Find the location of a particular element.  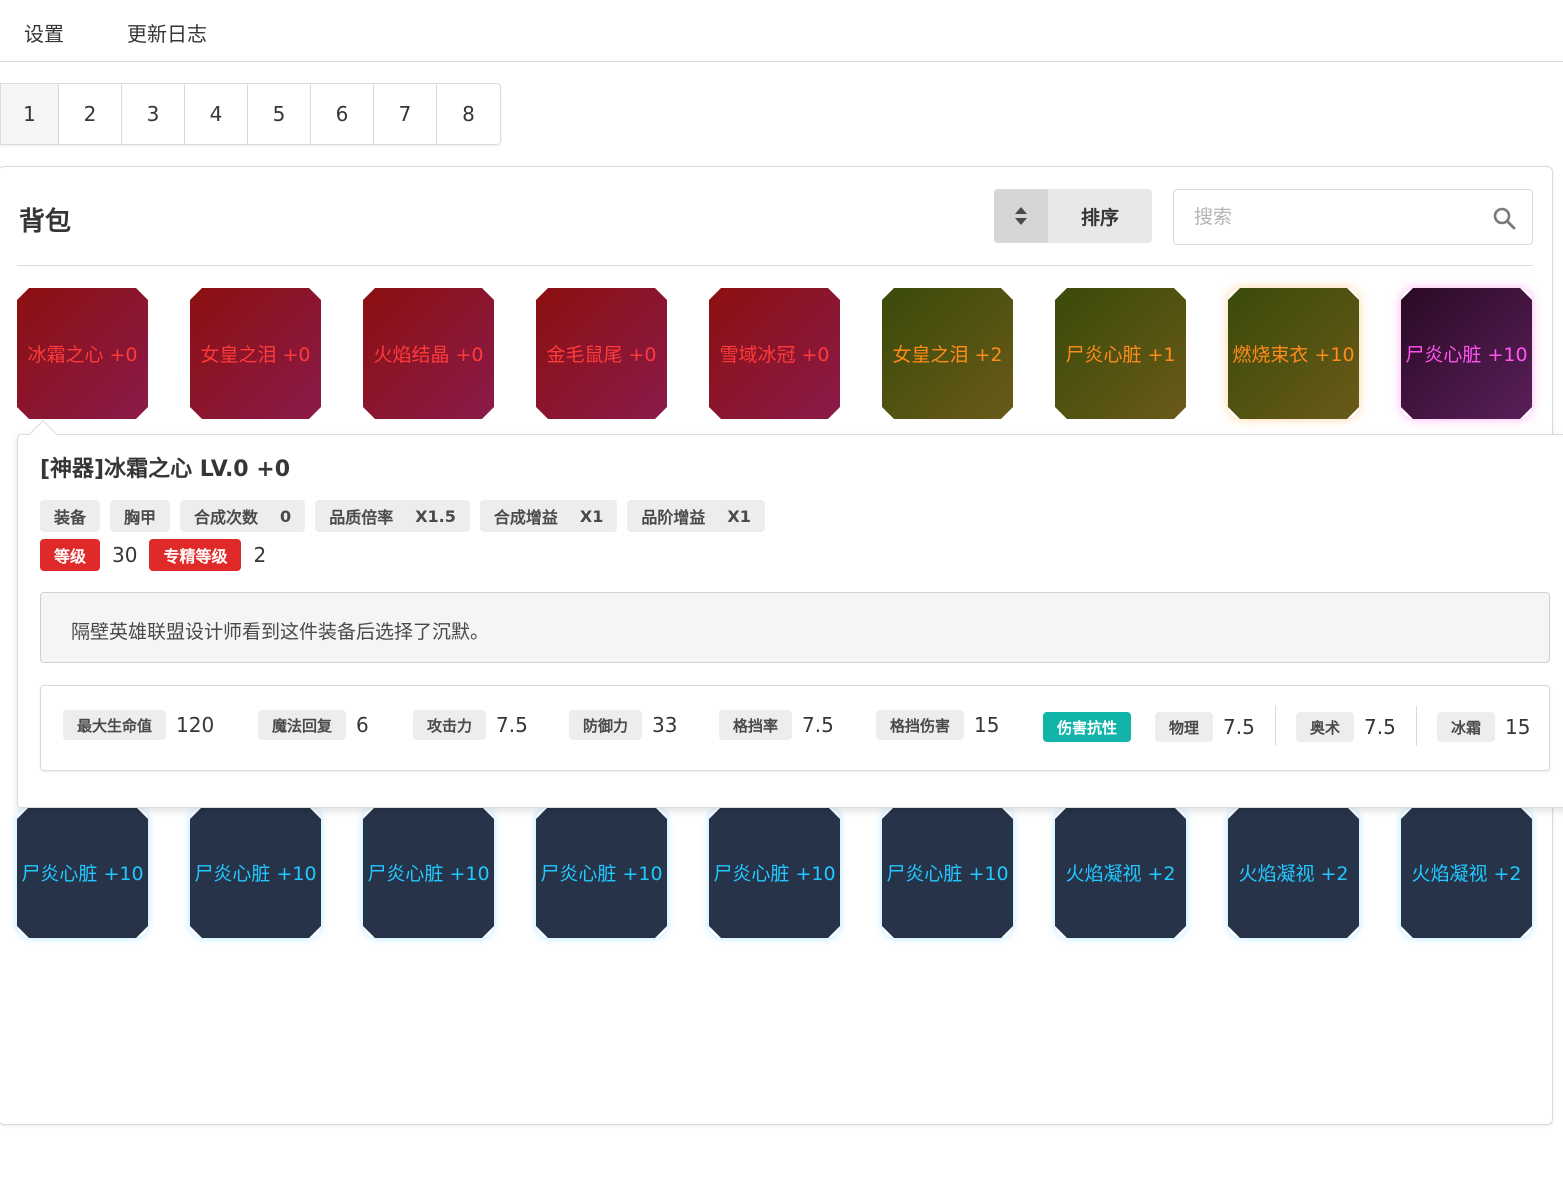

page-tab-2: 2 is located at coordinates (90, 114).